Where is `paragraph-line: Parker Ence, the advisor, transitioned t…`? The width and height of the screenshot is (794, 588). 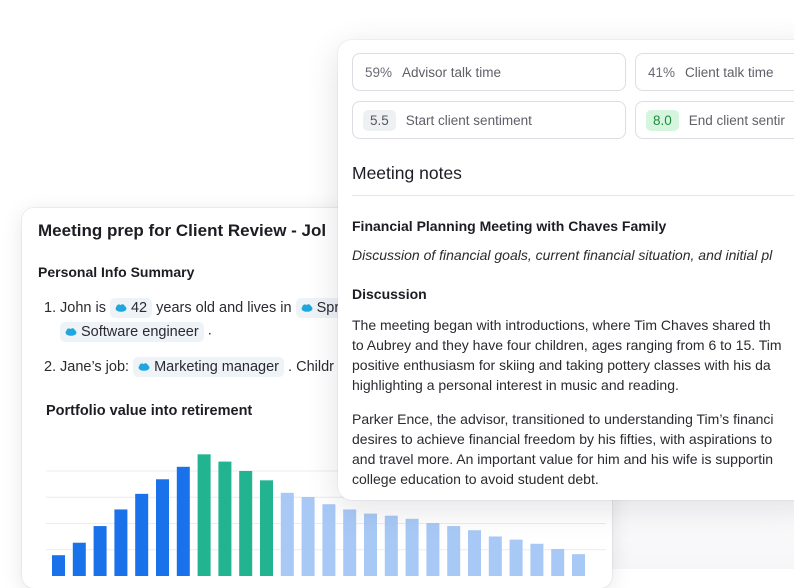
paragraph-line: Parker Ence, the advisor, transitioned t… is located at coordinates (563, 419).